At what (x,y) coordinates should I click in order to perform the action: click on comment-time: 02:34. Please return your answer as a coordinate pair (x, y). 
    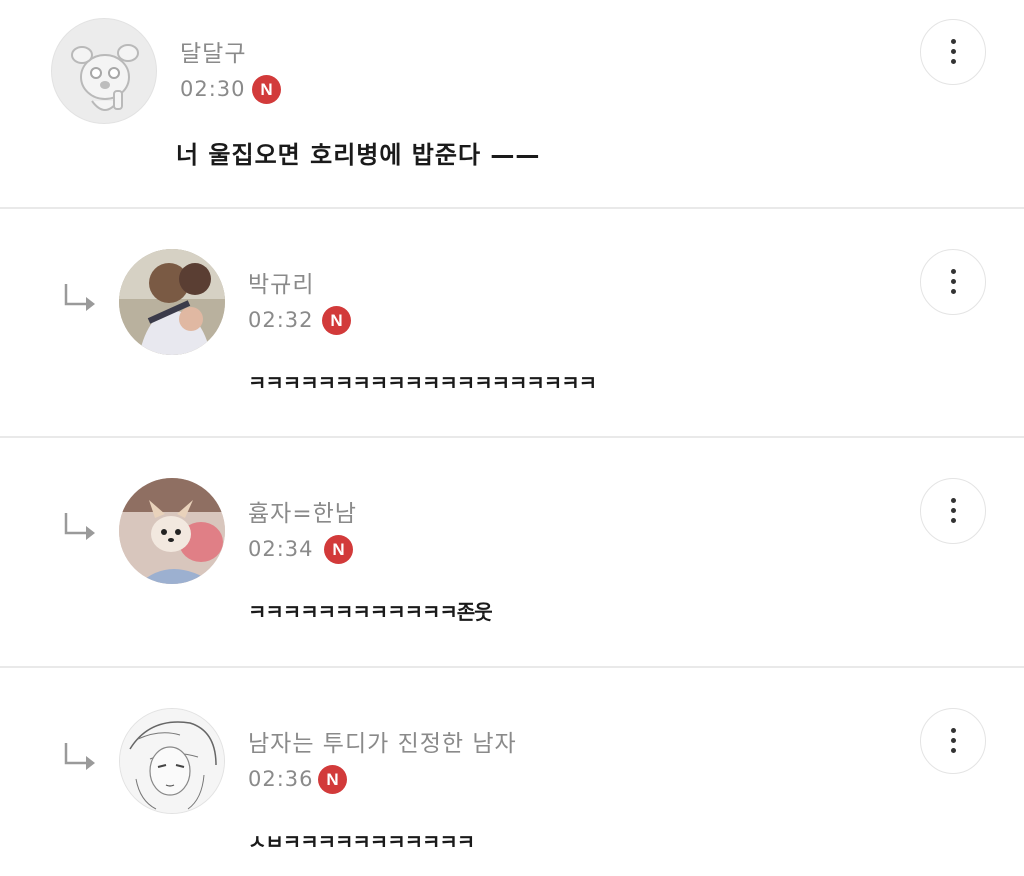
    Looking at the image, I should click on (281, 549).